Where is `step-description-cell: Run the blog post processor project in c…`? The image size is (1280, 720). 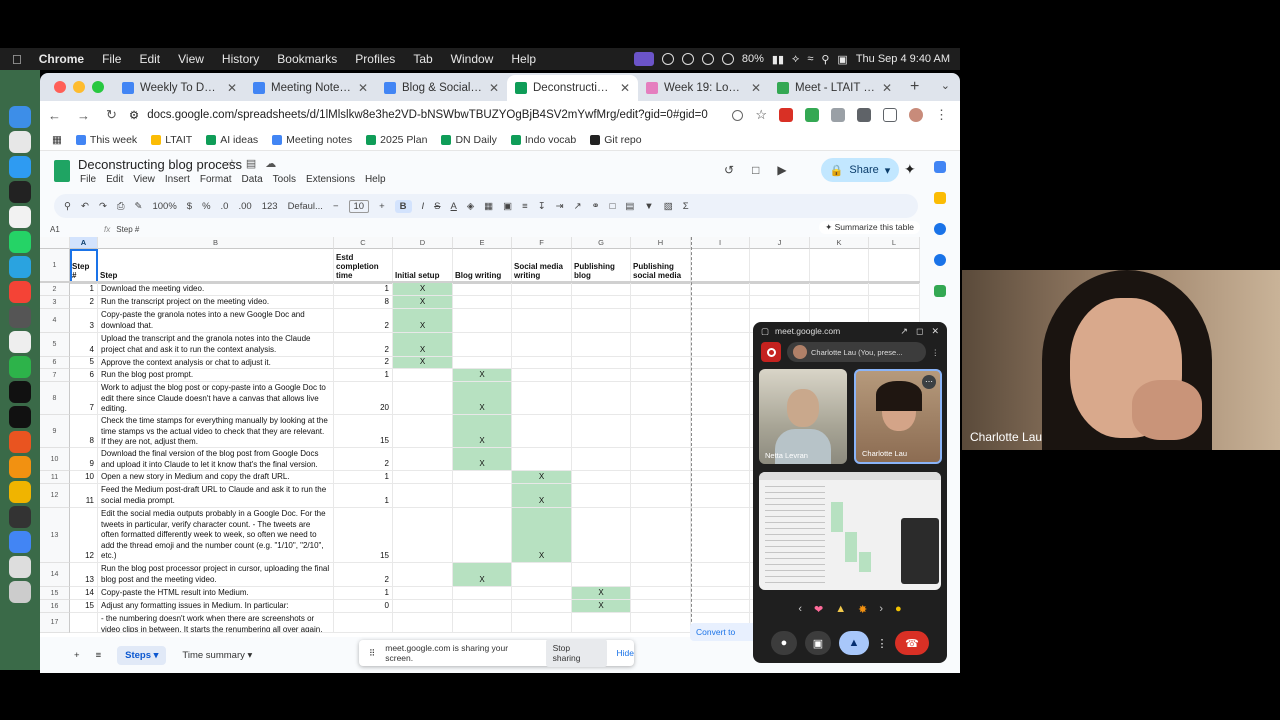
step-description-cell: Run the blog post processor project in c… is located at coordinates (216, 575).